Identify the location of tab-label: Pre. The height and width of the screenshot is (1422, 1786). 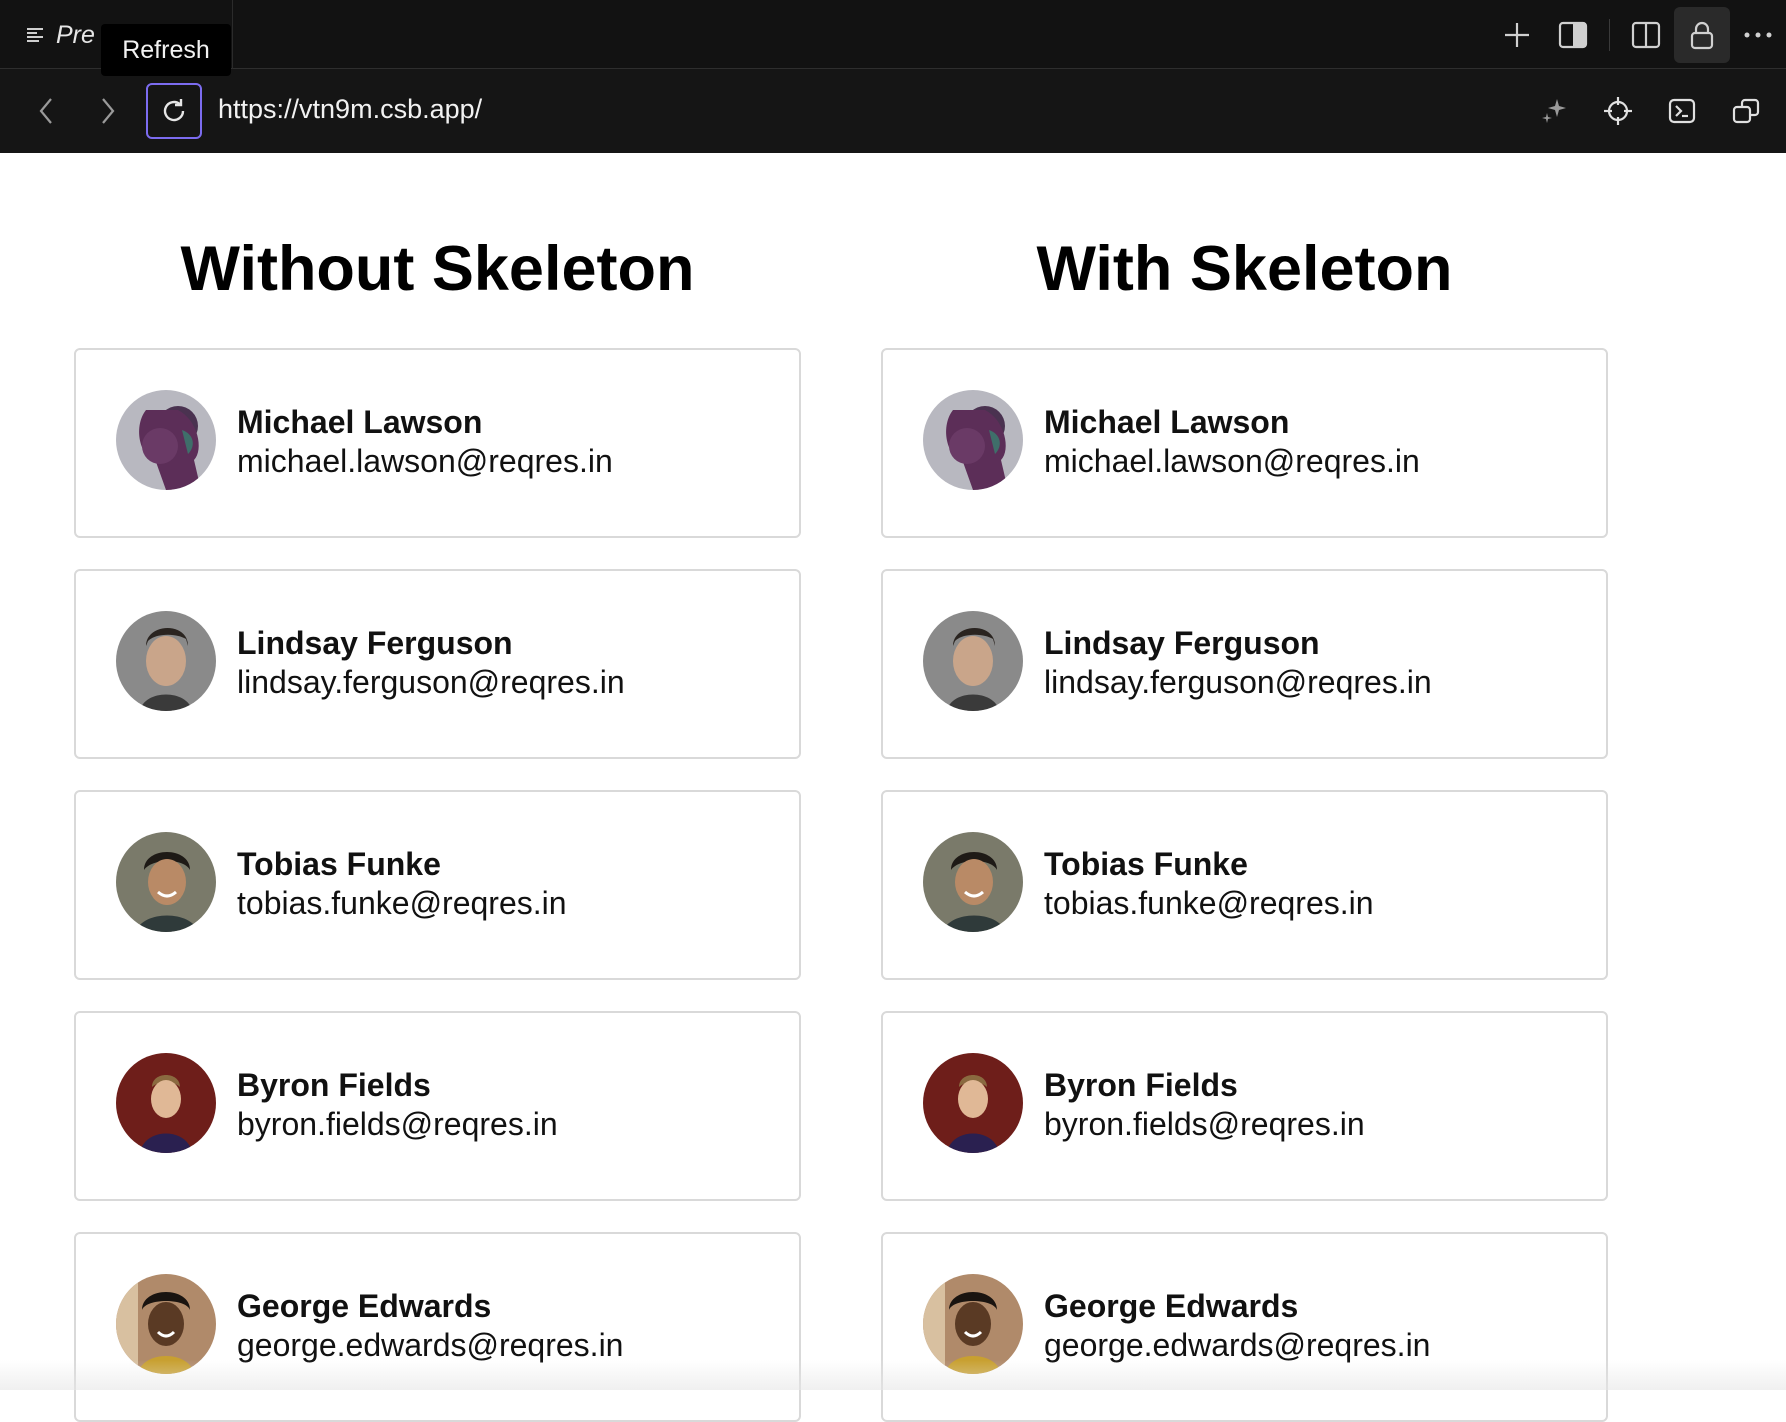
(75, 34).